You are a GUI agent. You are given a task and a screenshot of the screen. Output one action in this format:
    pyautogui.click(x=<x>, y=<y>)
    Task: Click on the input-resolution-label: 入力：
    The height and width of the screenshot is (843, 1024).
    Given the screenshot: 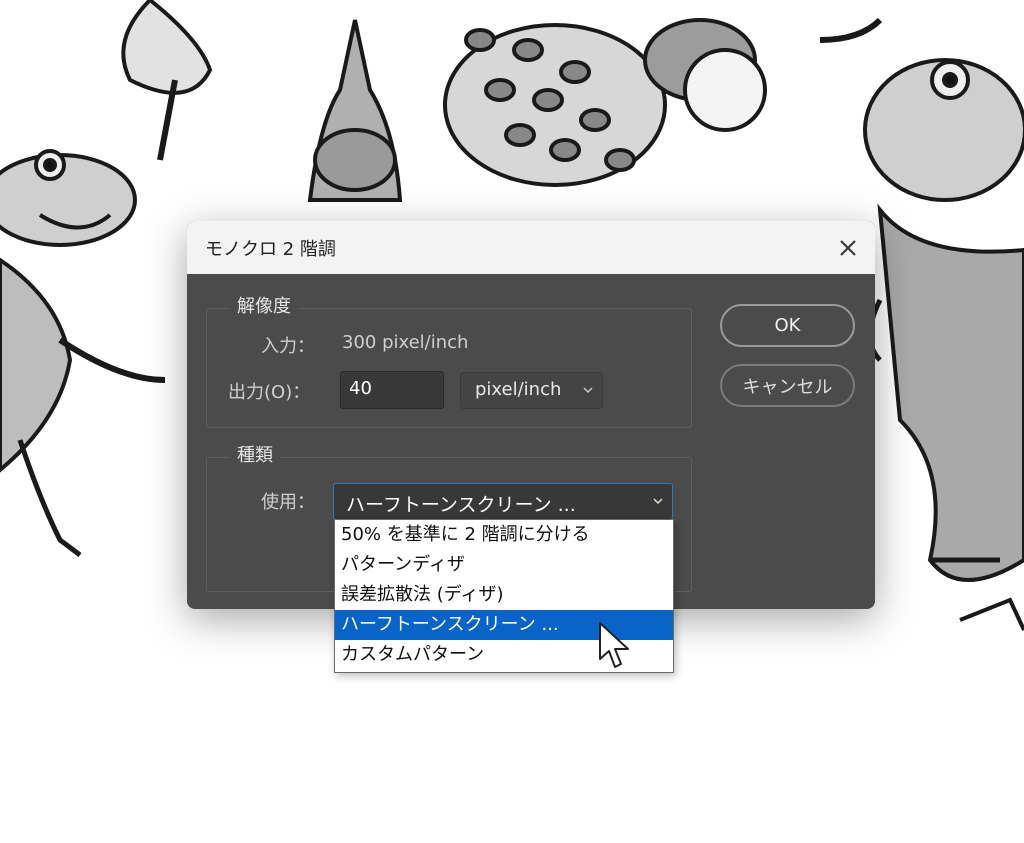 What is the action you would take?
    pyautogui.click(x=288, y=346)
    